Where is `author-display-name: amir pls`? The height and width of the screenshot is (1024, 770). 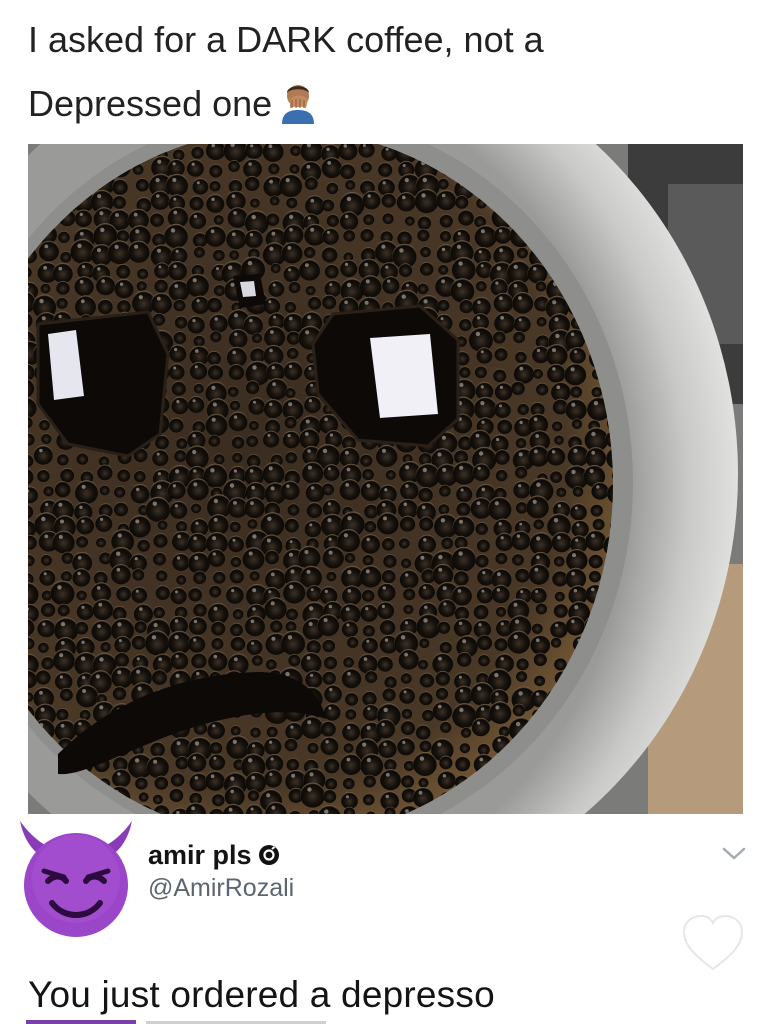 author-display-name: amir pls is located at coordinates (214, 855).